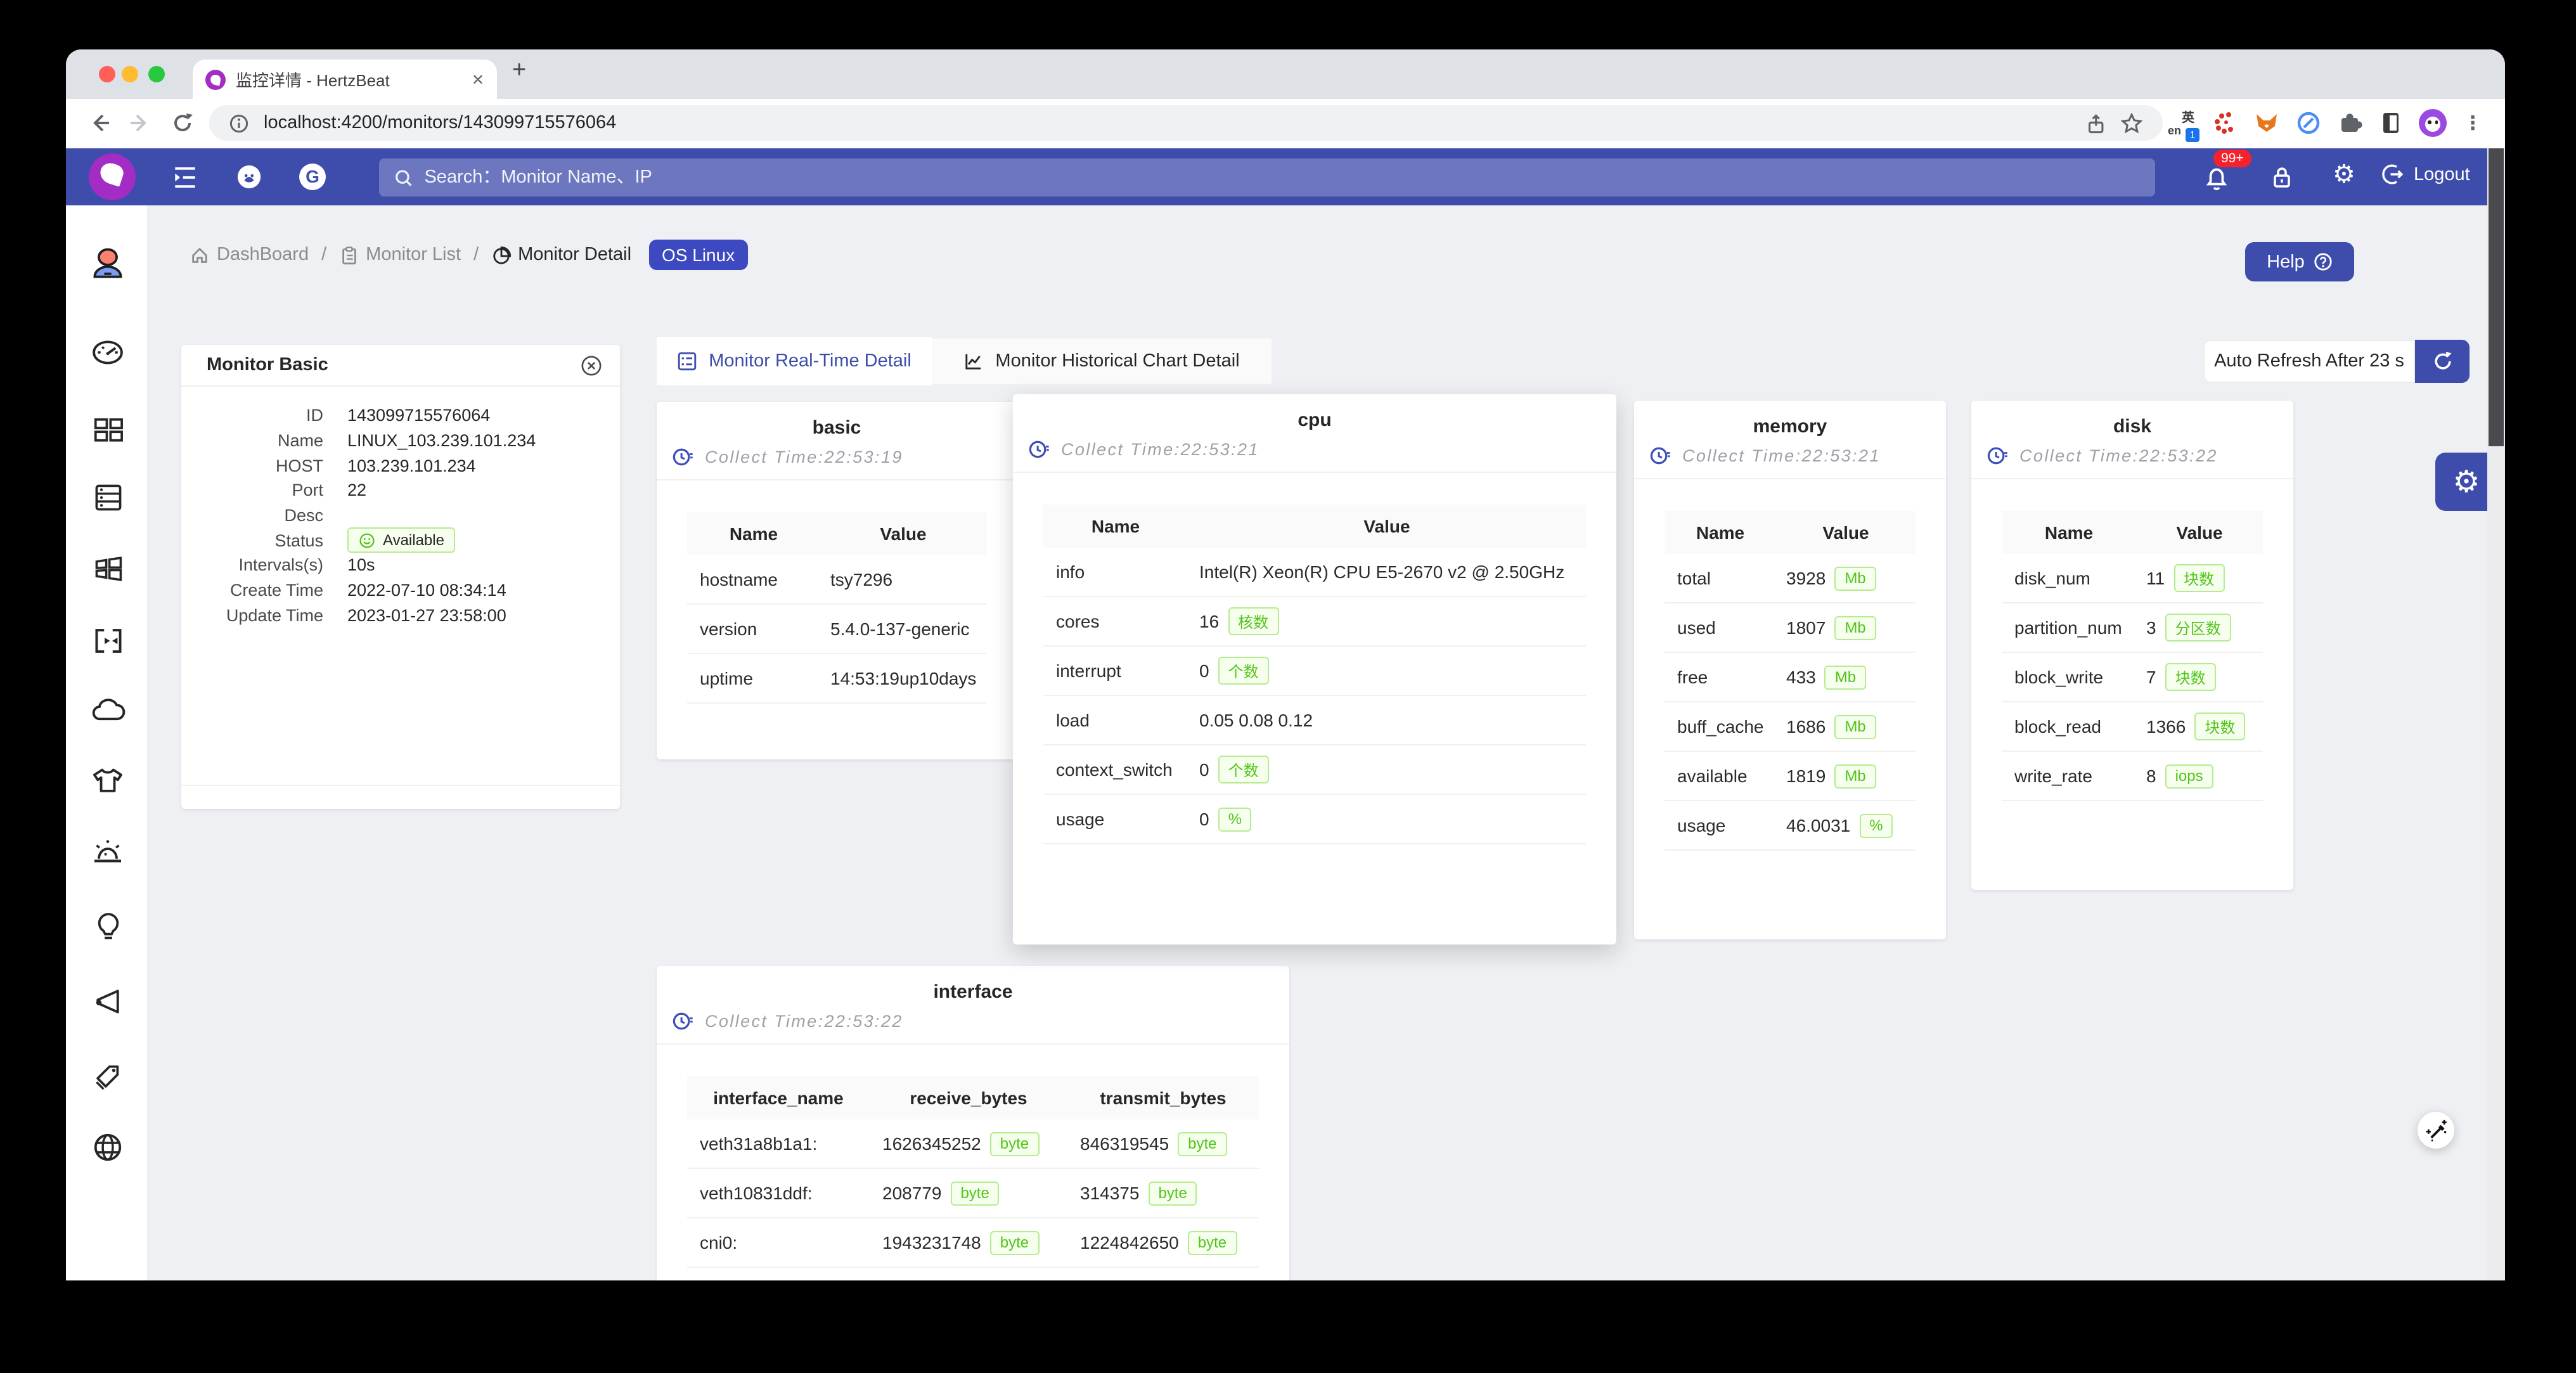 Image resolution: width=2576 pixels, height=1373 pixels. Describe the element at coordinates (1876, 825) in the screenshot. I see `unit-badge: %` at that location.